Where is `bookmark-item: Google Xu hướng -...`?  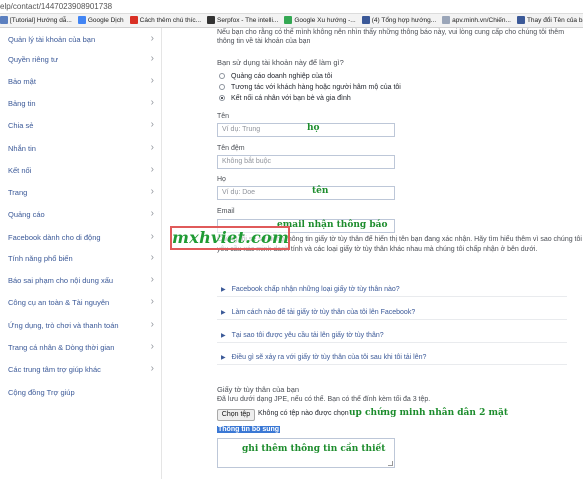
bookmark-item: Google Xu hướng -... is located at coordinates (320, 20).